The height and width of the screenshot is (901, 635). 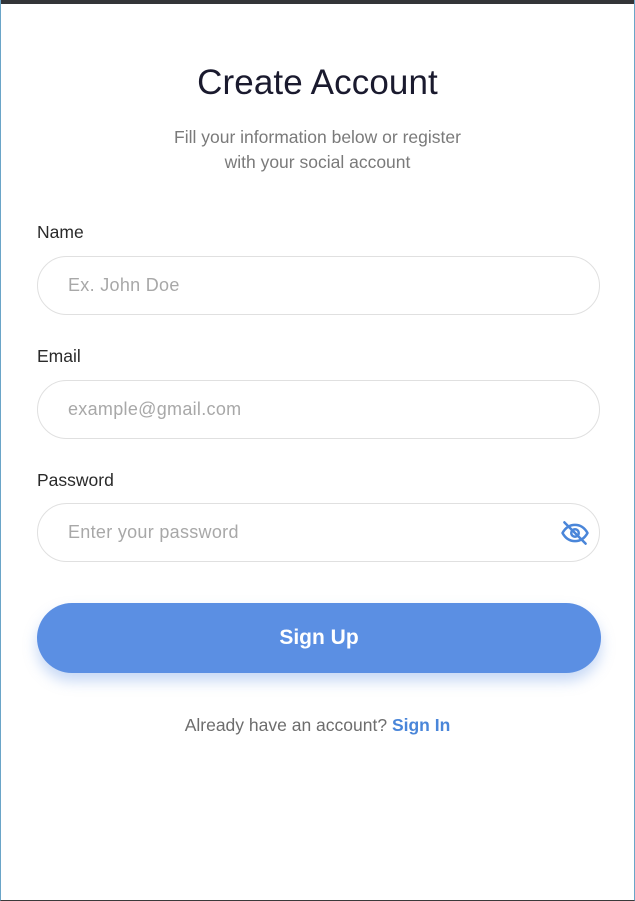 I want to click on sign-in-link: Sign In, so click(x=421, y=725).